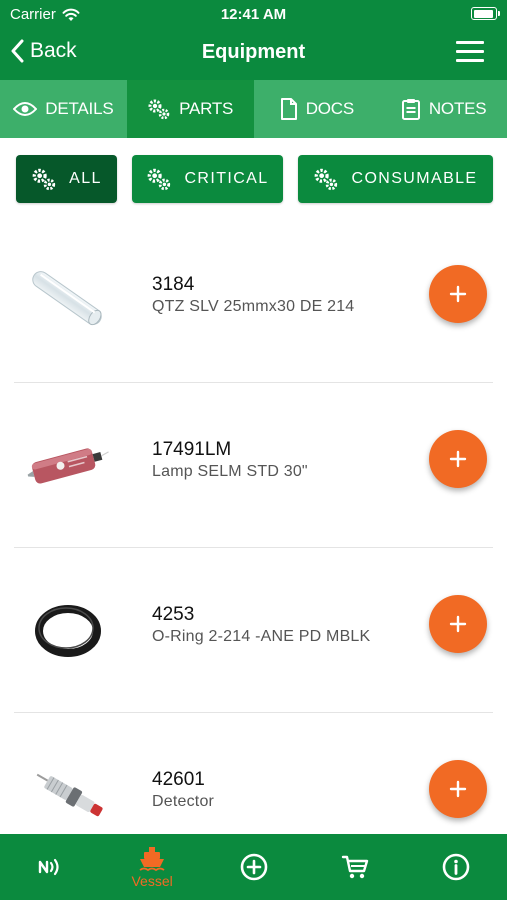  I want to click on navigation-bar: Back Equipment, so click(253, 53).